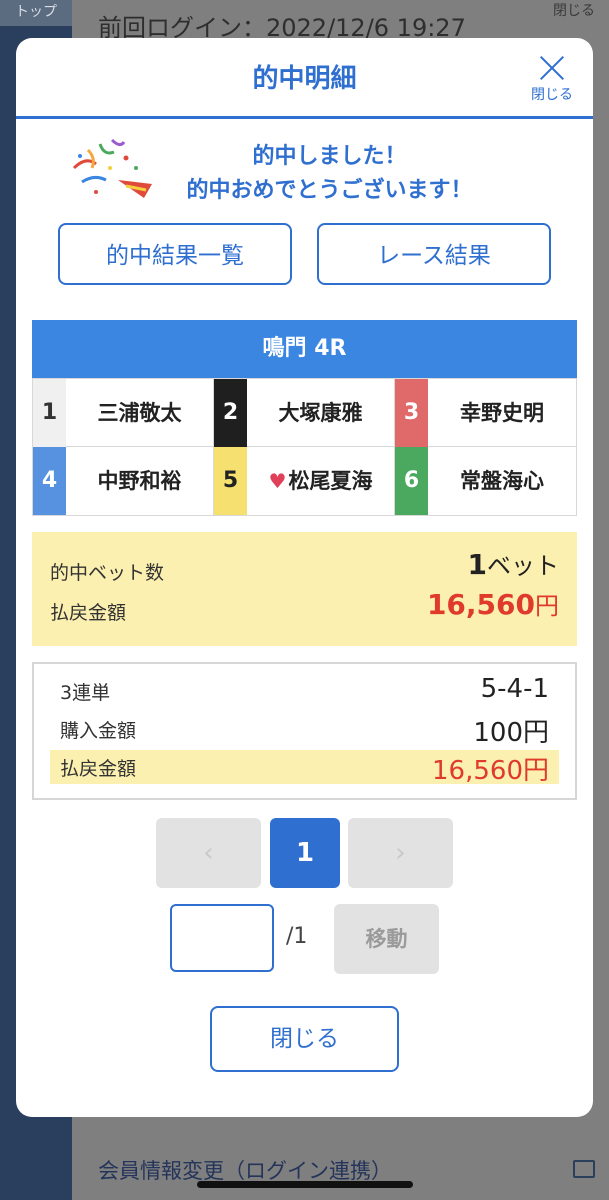 This screenshot has width=609, height=1200. What do you see at coordinates (49, 481) in the screenshot?
I see `racer-number: 4` at bounding box center [49, 481].